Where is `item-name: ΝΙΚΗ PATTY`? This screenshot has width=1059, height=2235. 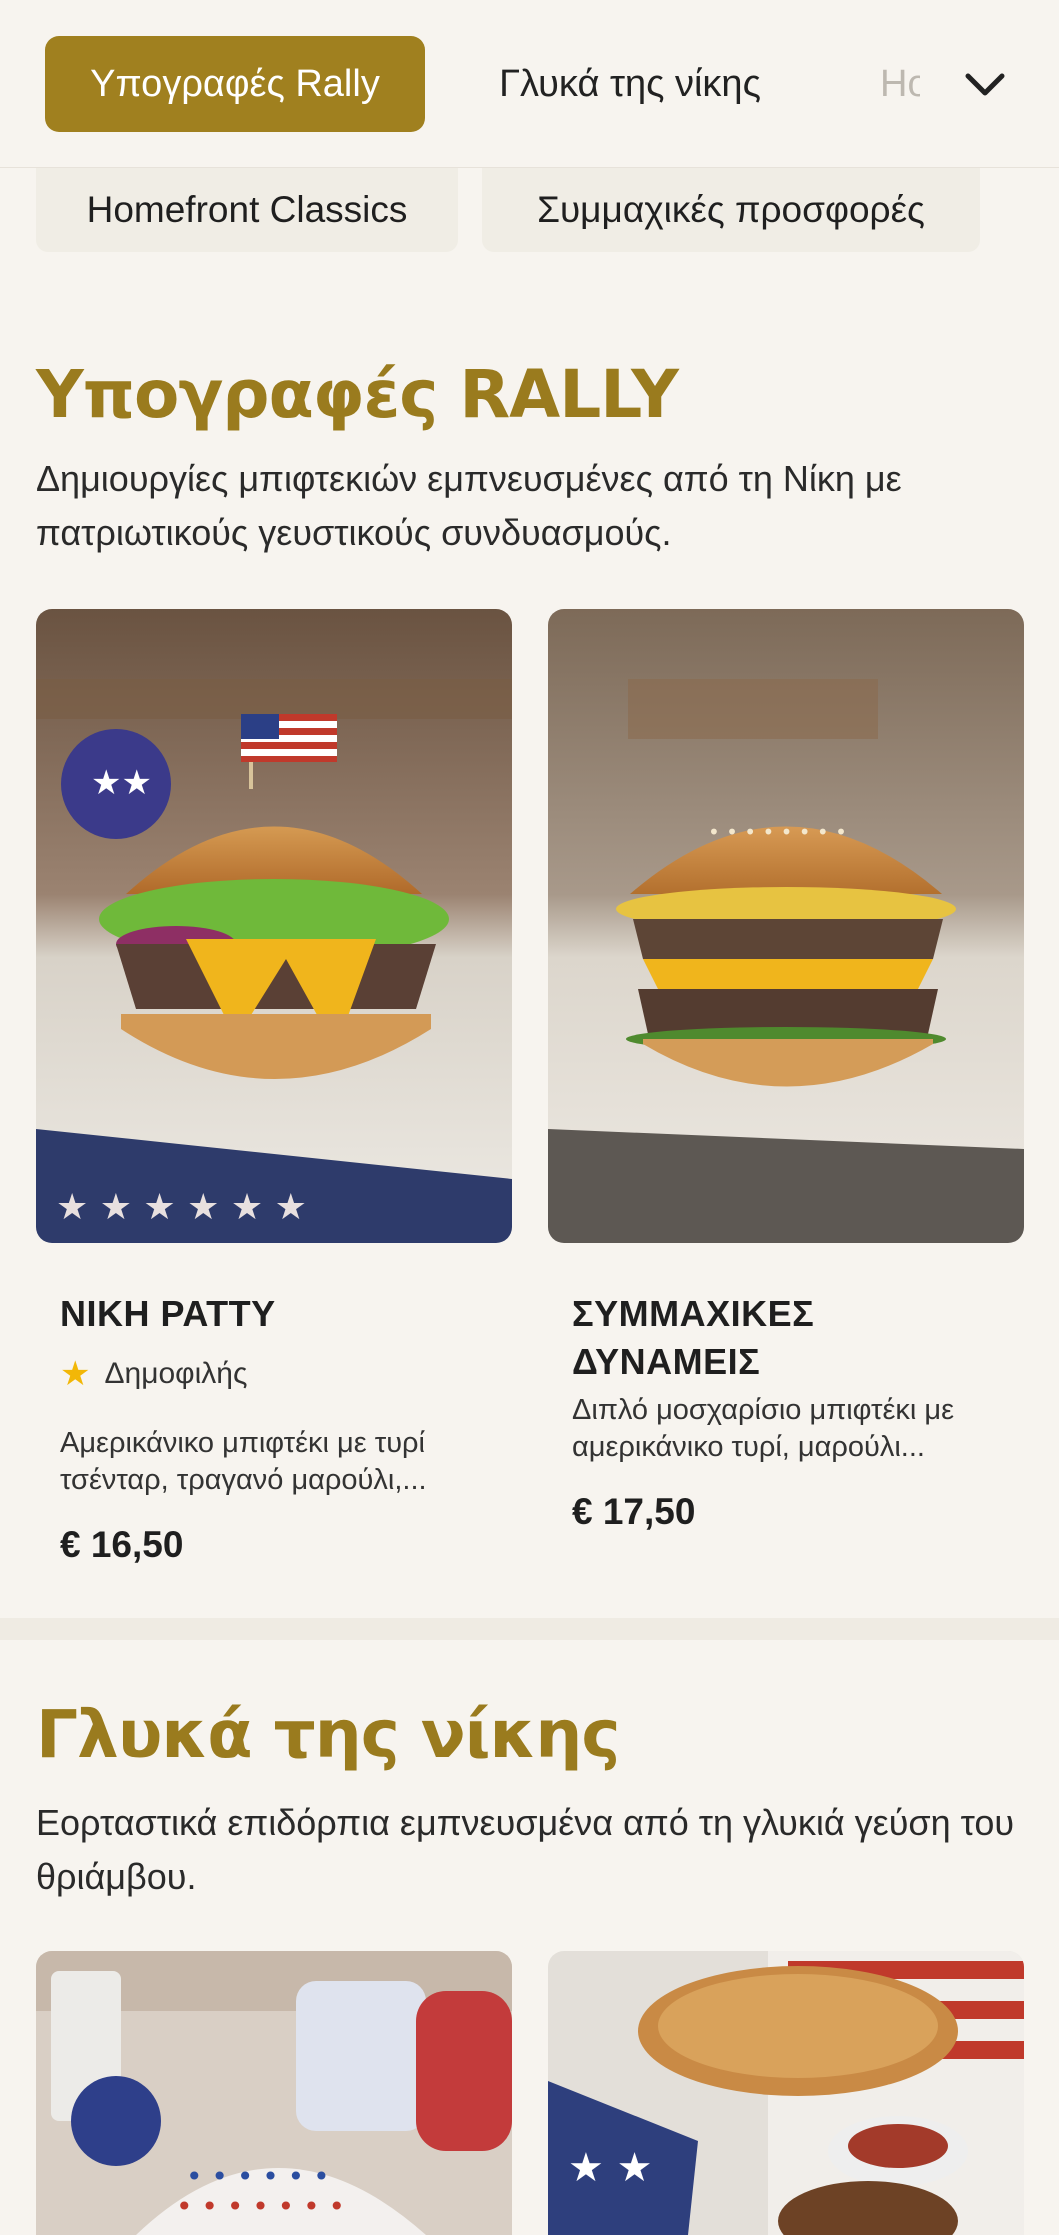
item-name: ΝΙΚΗ PATTY is located at coordinates (168, 1313).